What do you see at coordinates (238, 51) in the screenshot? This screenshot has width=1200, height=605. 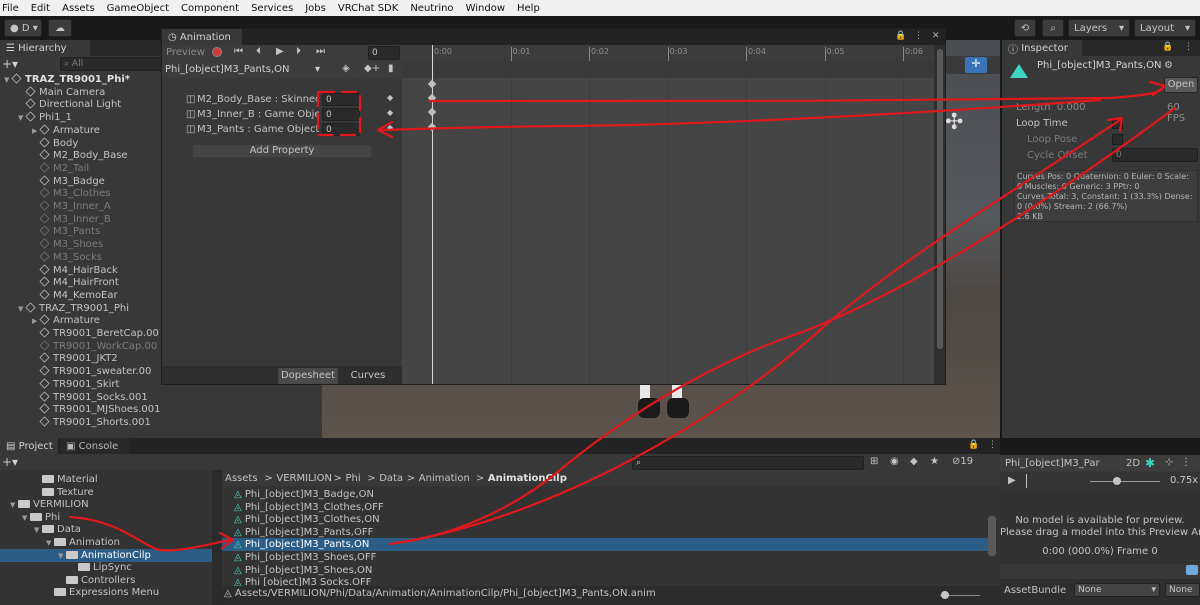 I see `first-key-icon: ⏮` at bounding box center [238, 51].